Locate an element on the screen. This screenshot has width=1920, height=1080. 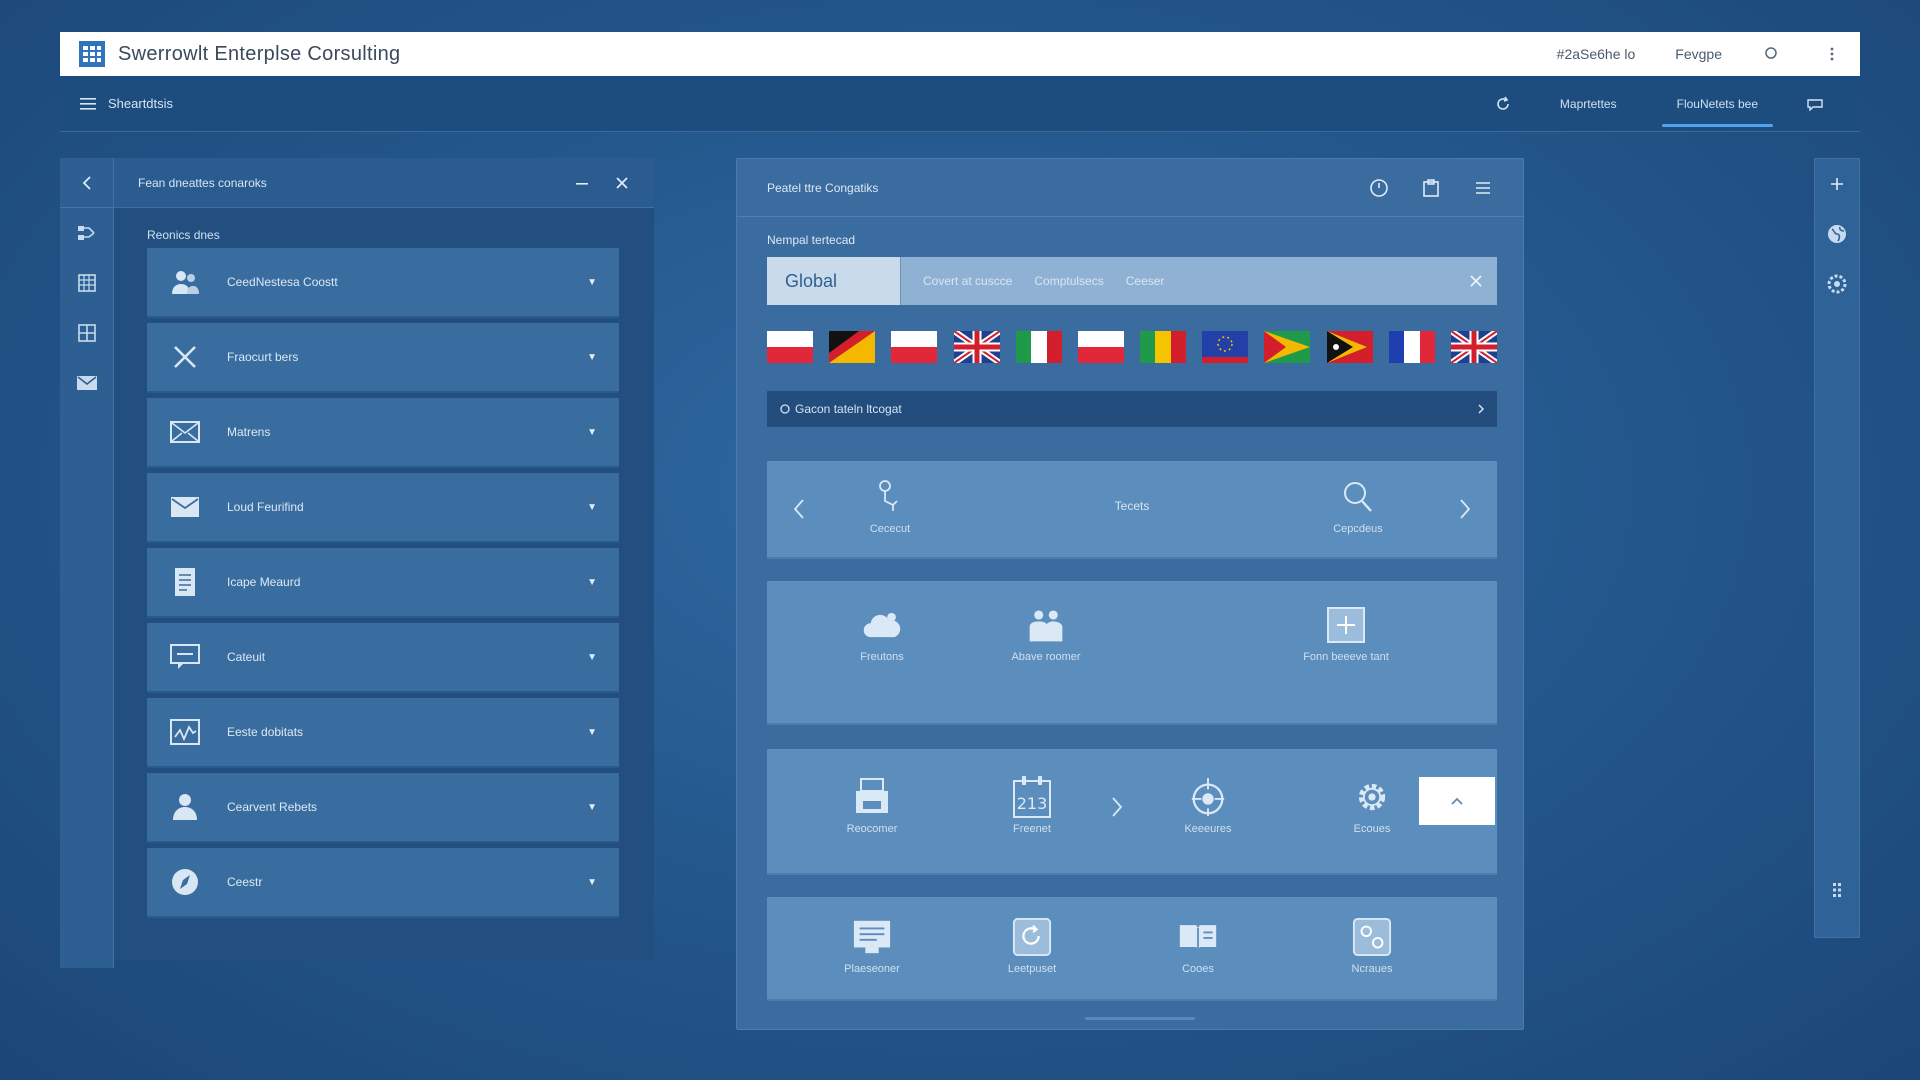
search-input: Global is located at coordinates (834, 281).